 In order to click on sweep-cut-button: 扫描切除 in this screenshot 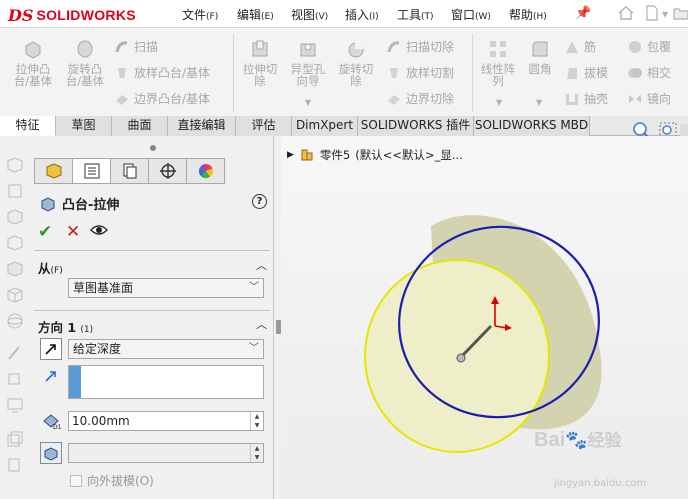, I will do `click(420, 46)`.